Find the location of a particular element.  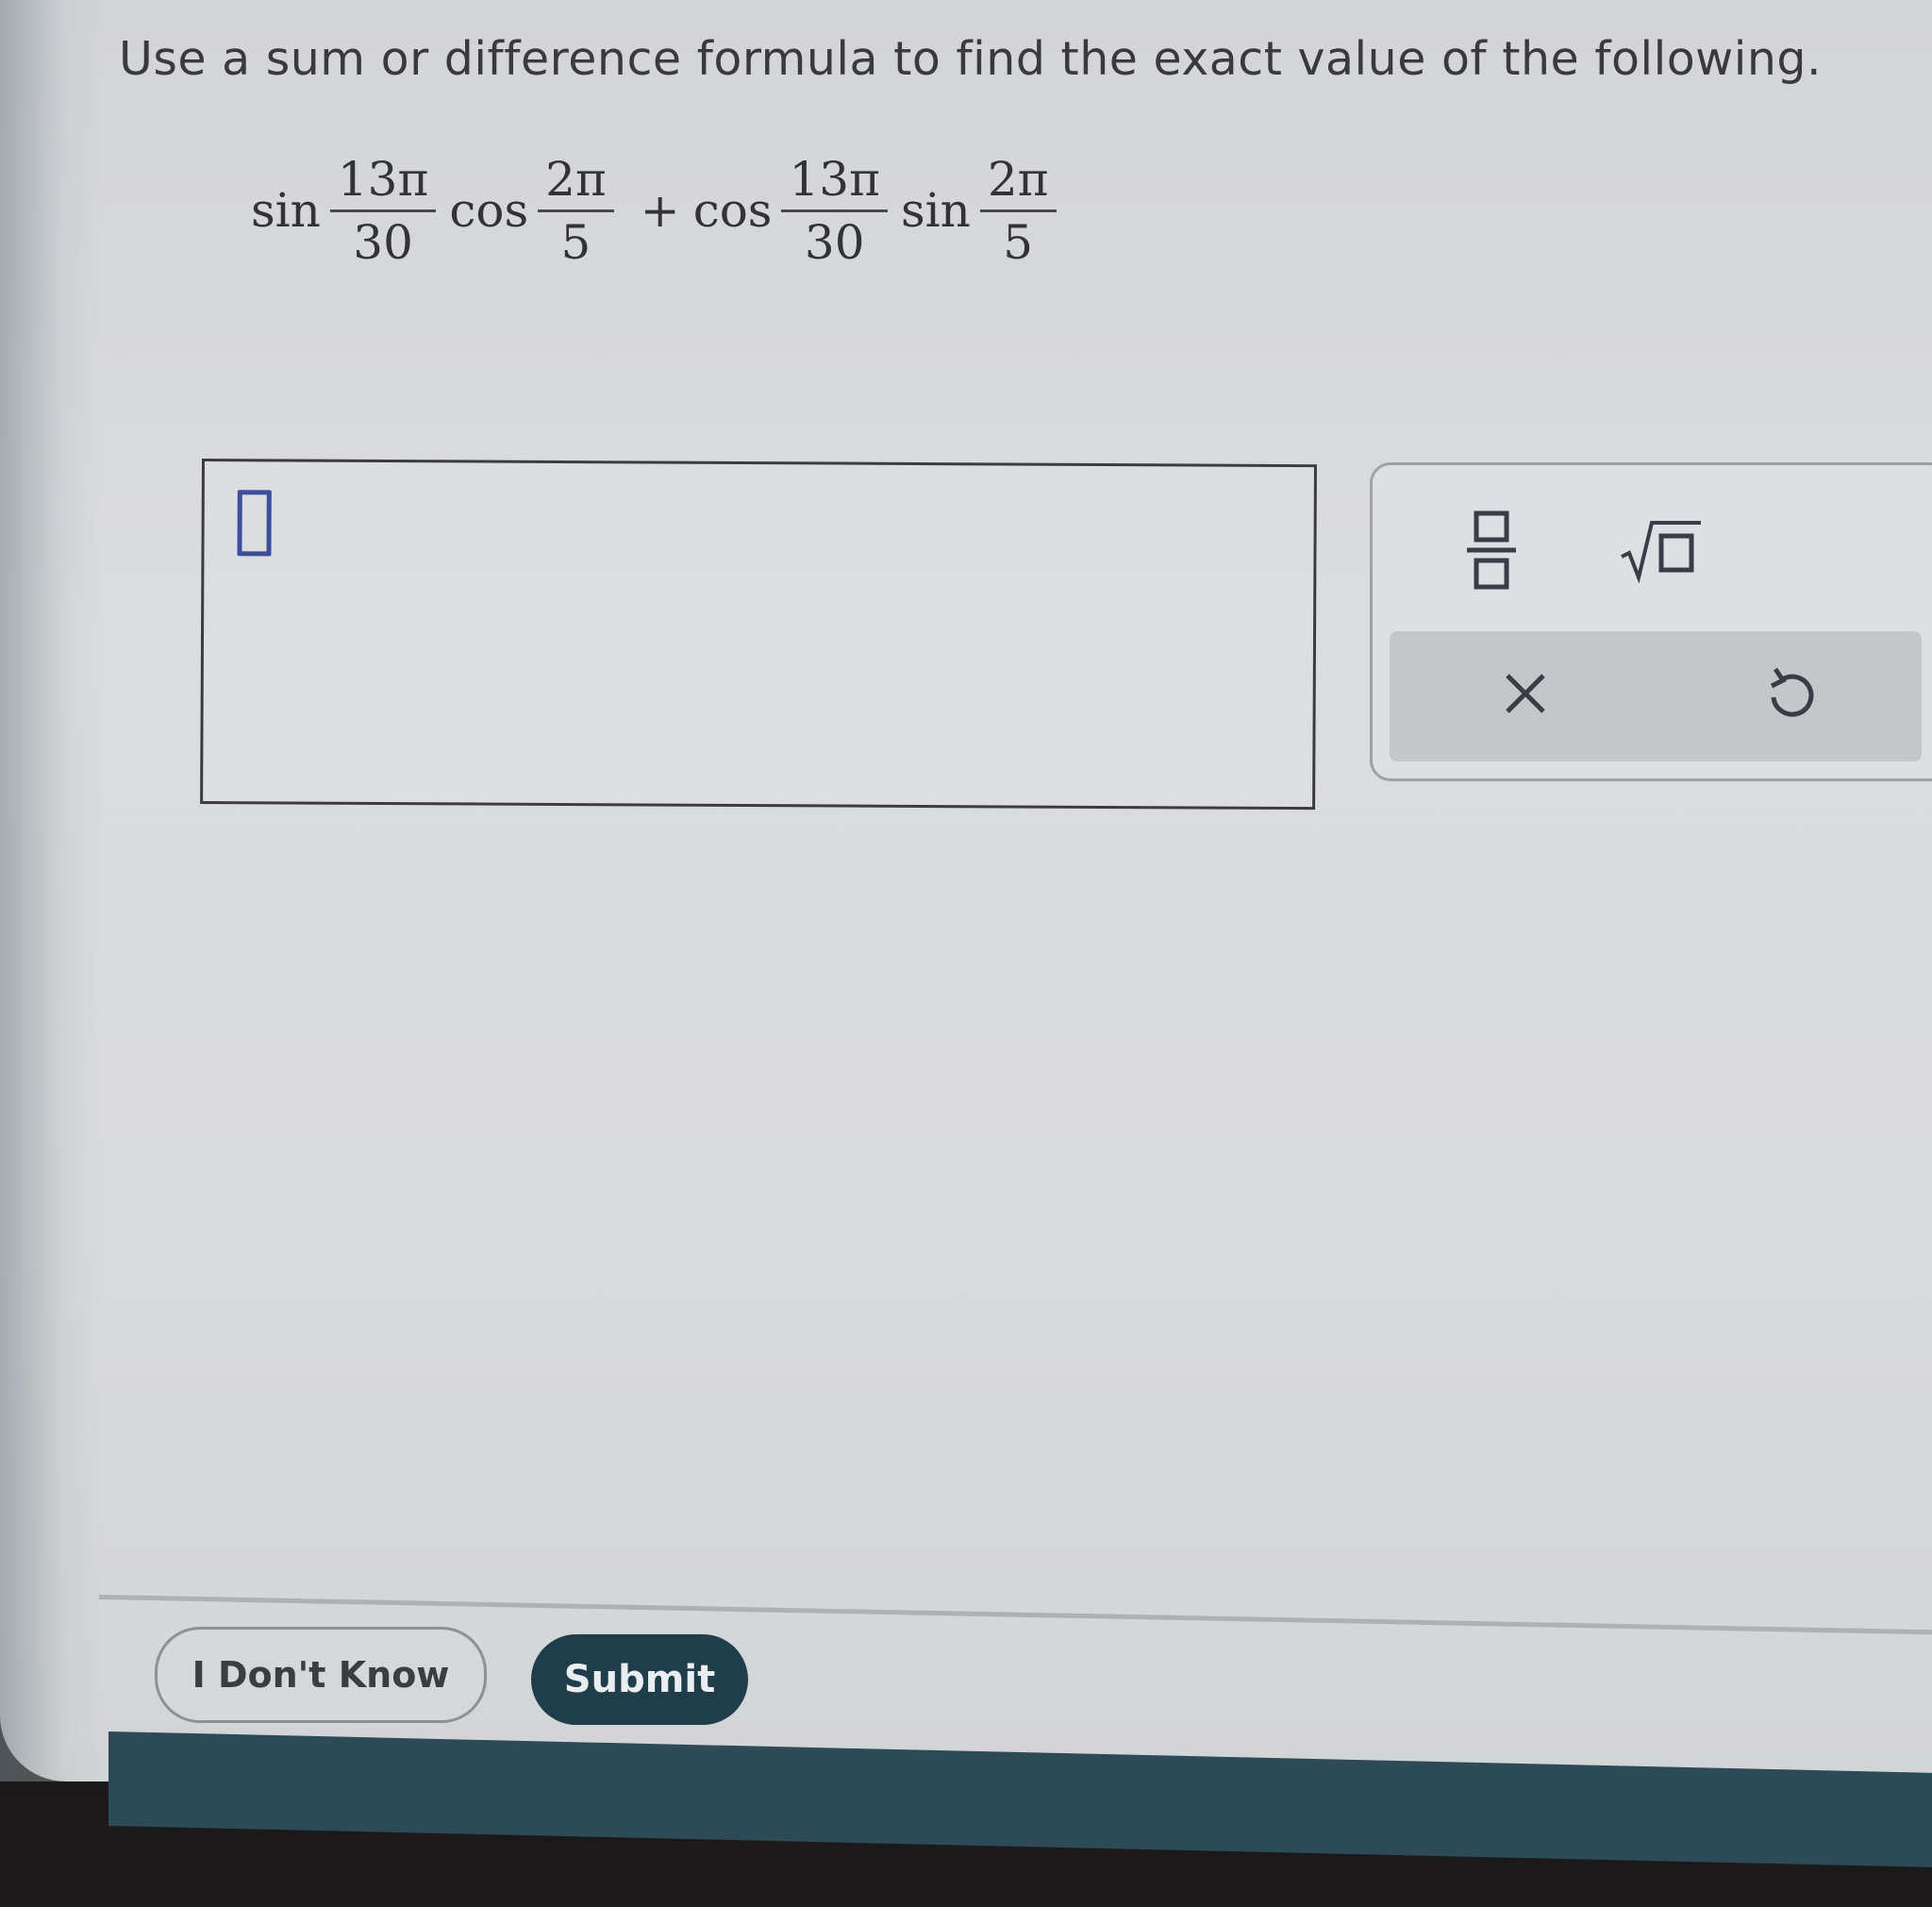

square-root-button is located at coordinates (1660, 550).